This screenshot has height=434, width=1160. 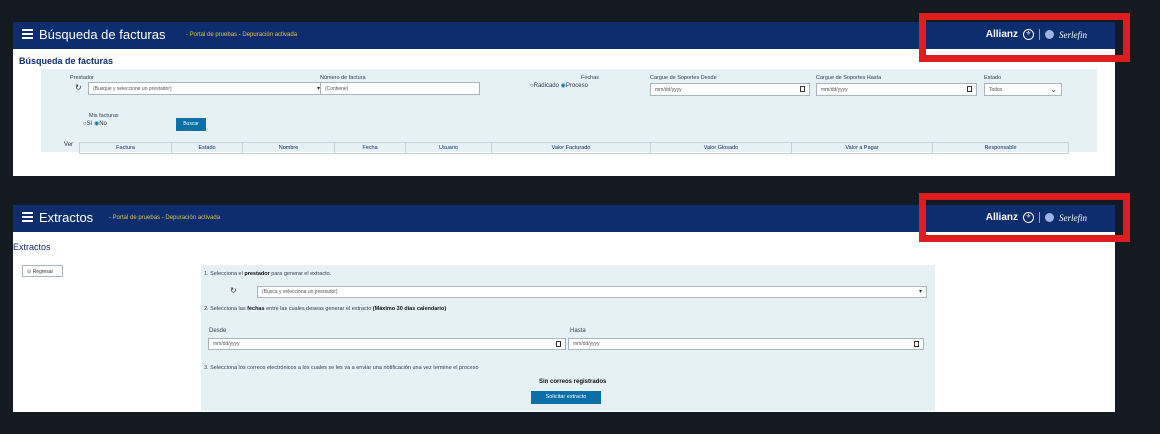 I want to click on prestador-select-value: (Busca y selecciona un prestador), so click(x=300, y=292).